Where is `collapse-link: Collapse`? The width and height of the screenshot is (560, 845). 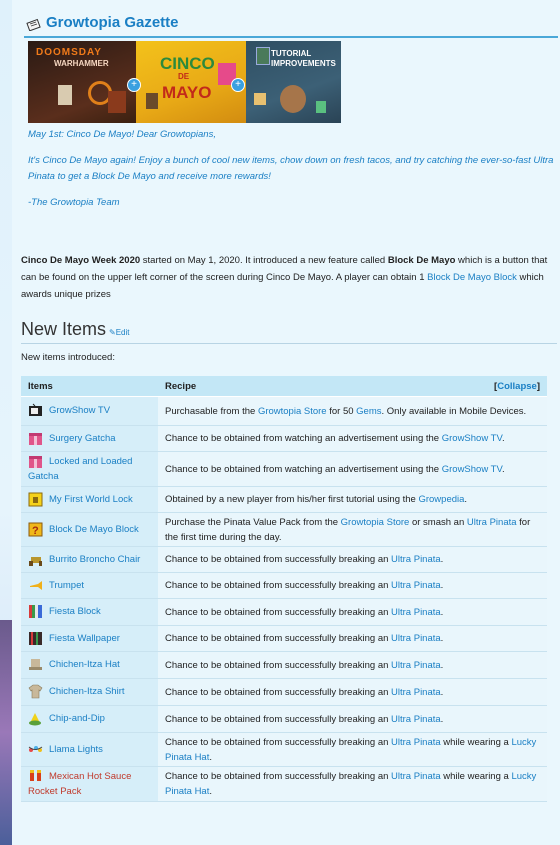 collapse-link: Collapse is located at coordinates (517, 386).